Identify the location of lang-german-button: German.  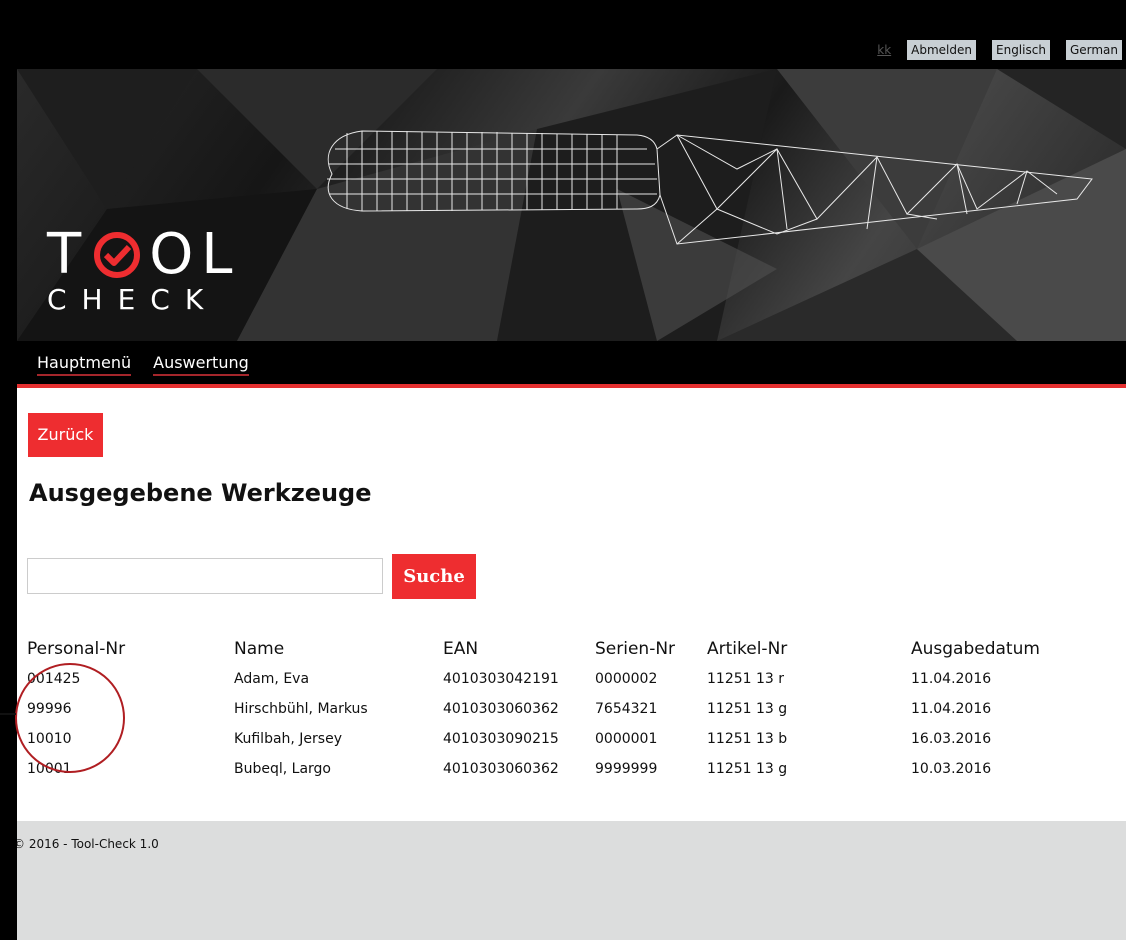
(1093, 50).